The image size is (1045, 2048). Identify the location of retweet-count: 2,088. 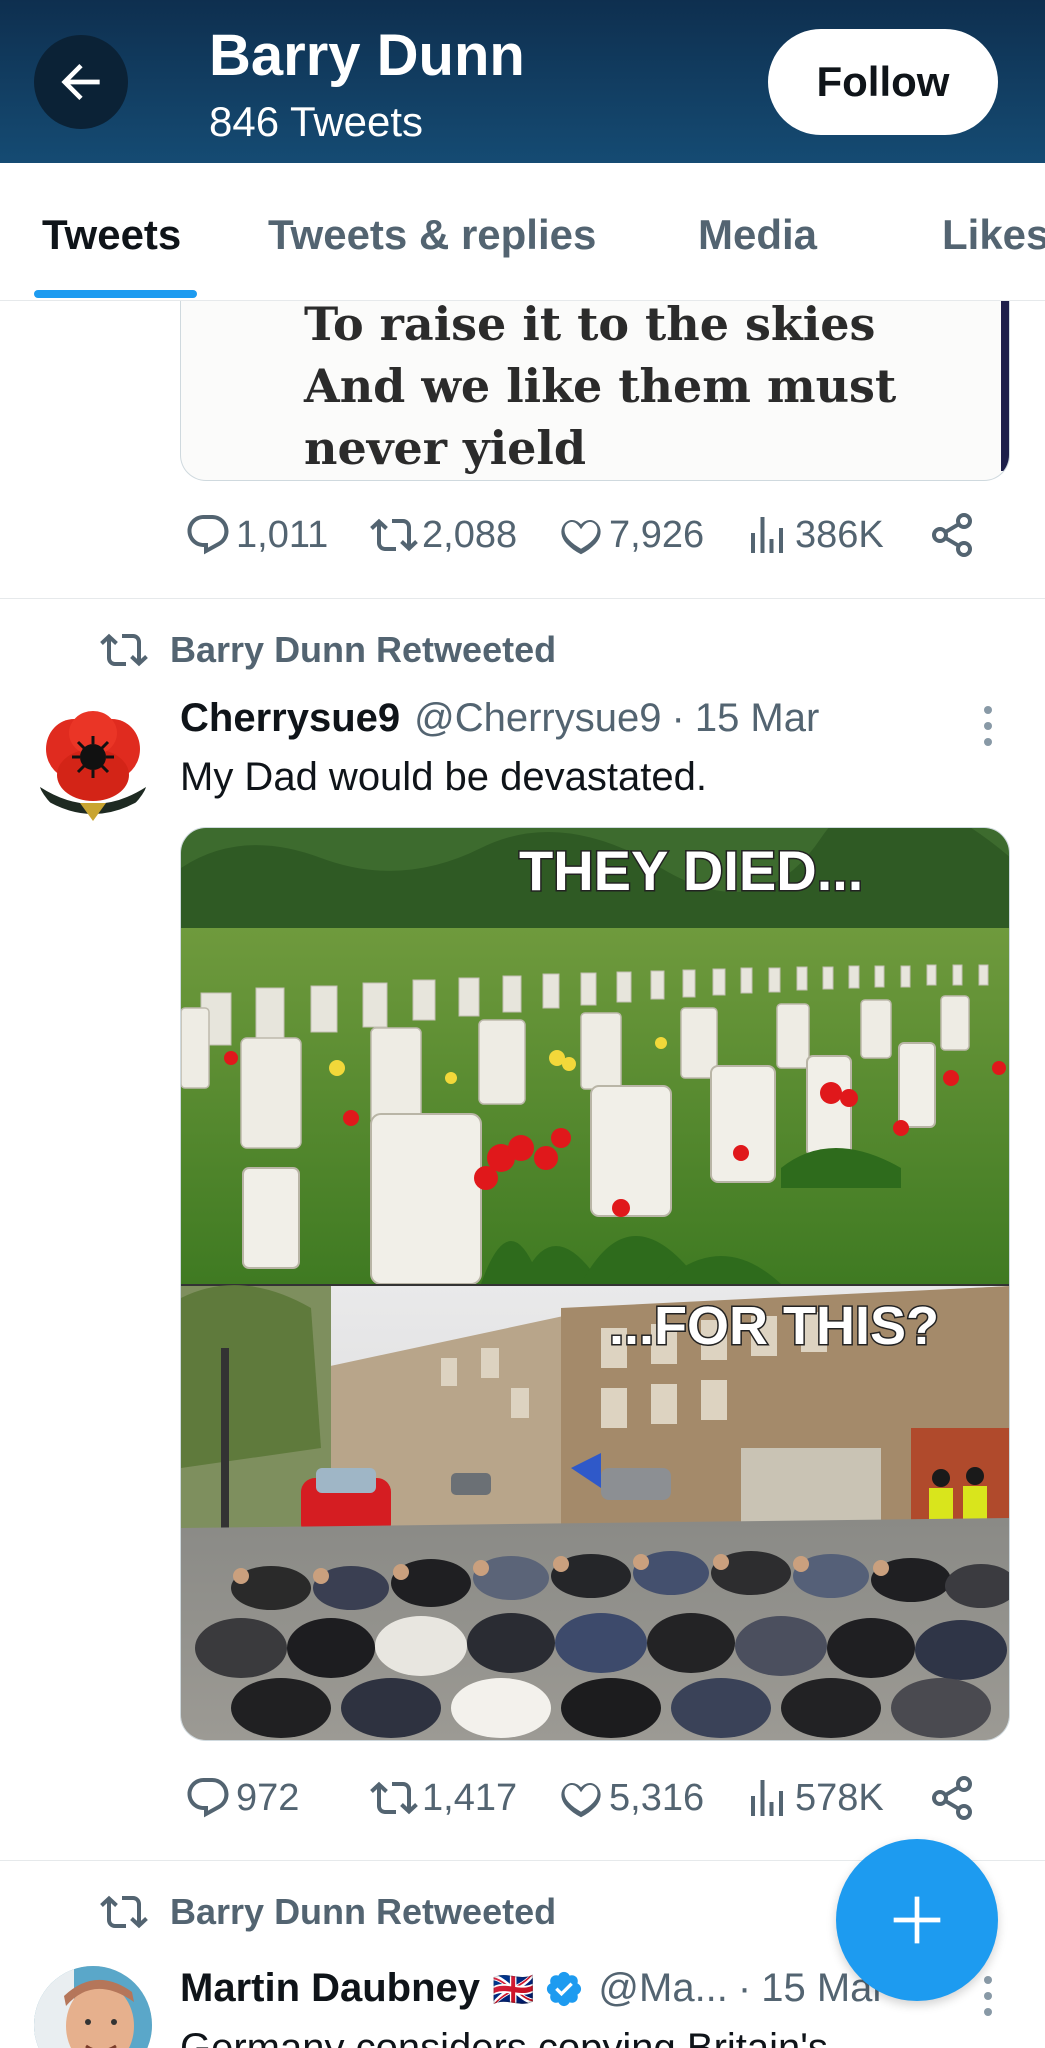
(470, 534).